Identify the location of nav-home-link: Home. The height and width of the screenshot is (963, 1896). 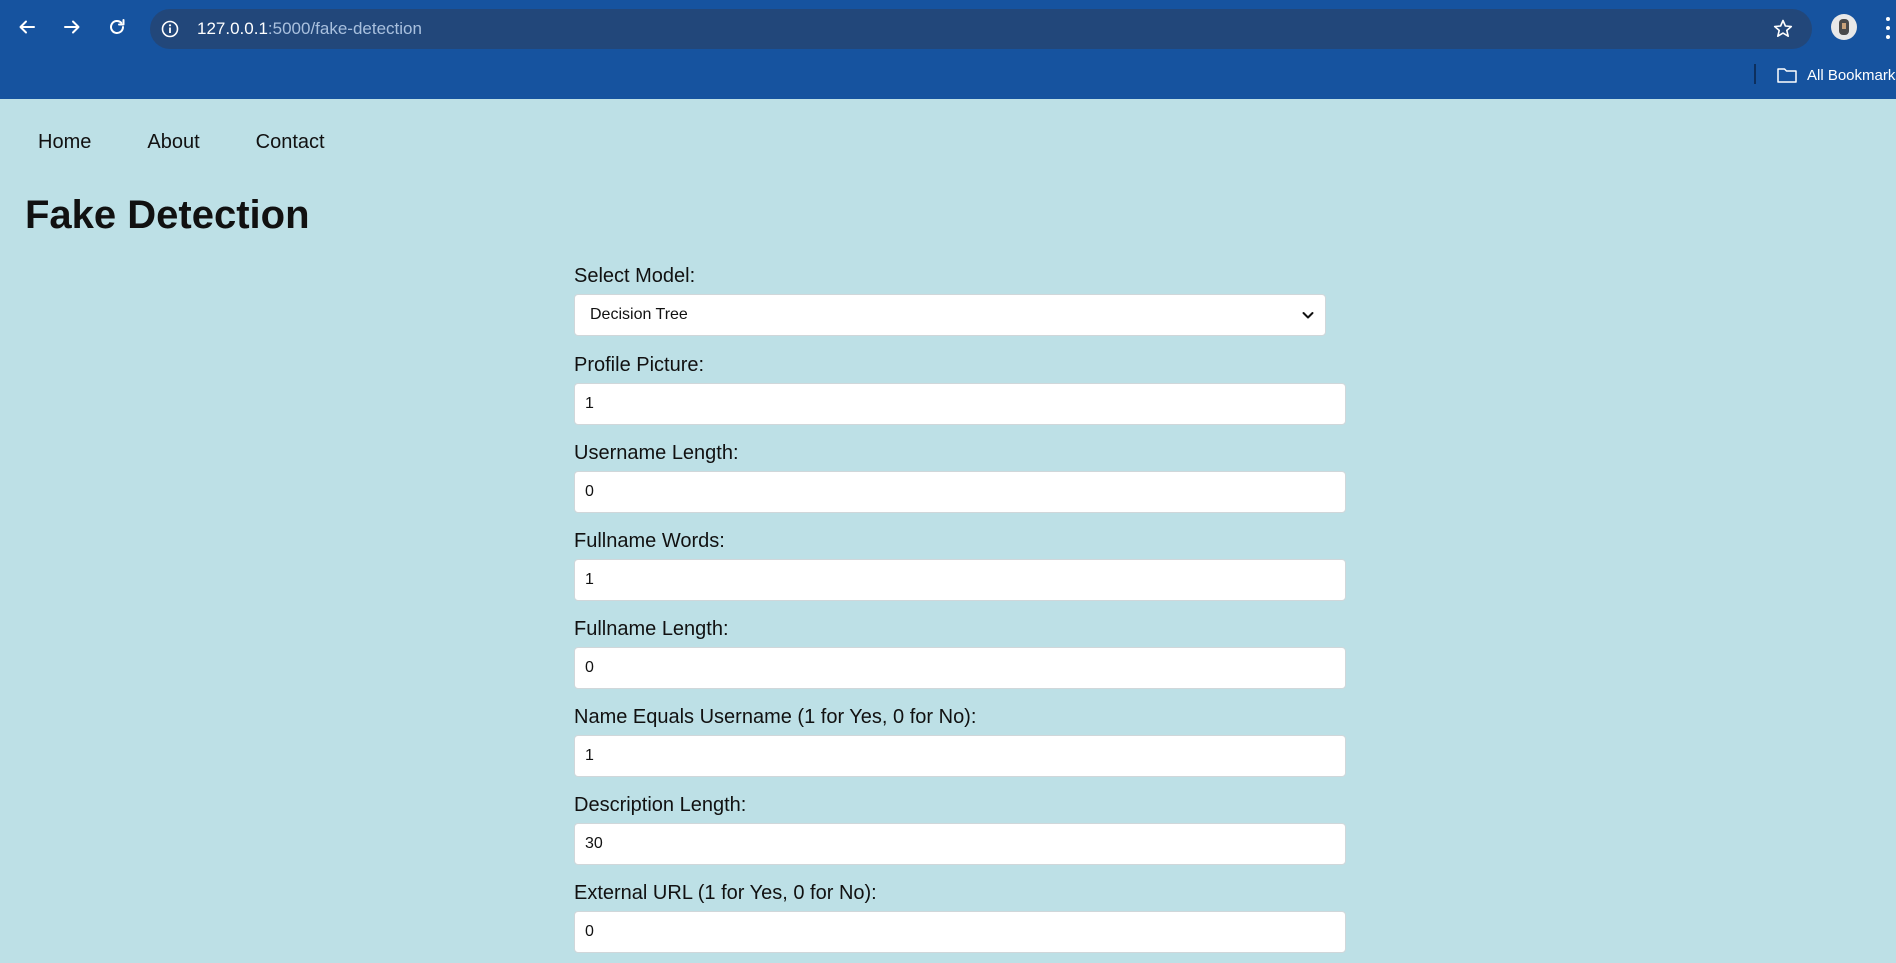
(64, 142).